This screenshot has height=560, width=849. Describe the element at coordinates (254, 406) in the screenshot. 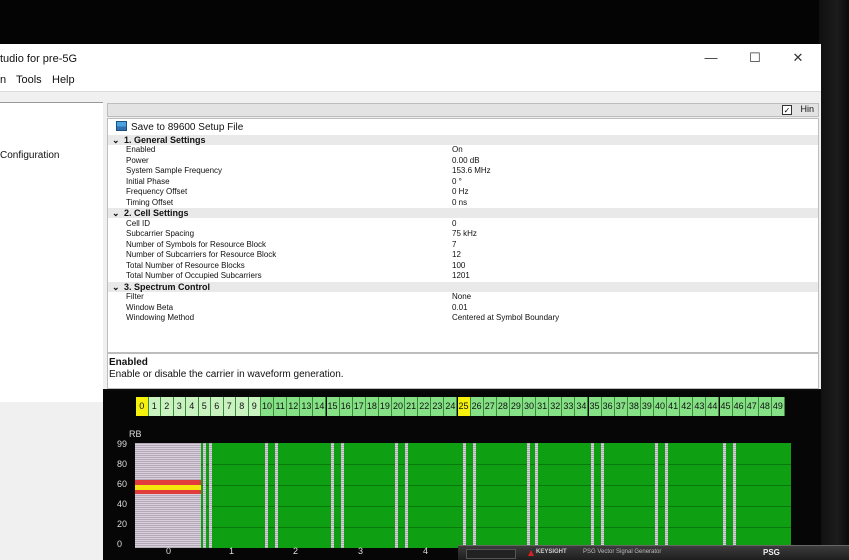

I see `subframe-cell: 9` at that location.